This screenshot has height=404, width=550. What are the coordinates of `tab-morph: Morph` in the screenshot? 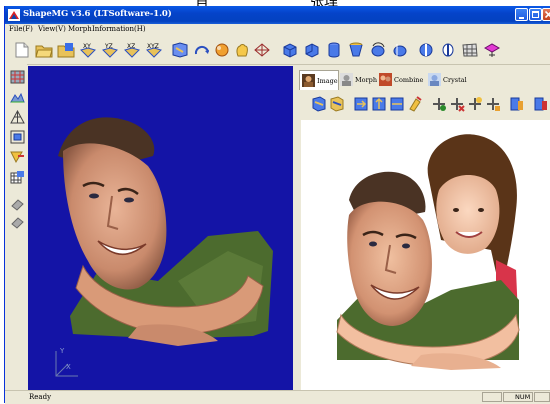 It's located at (358, 79).